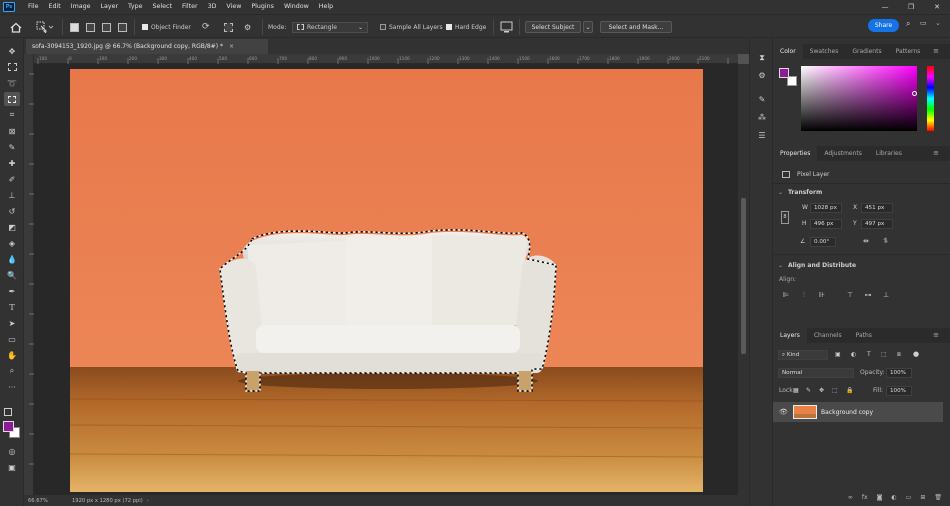 The height and width of the screenshot is (506, 950). I want to click on filter-smart-object-icon: ⧈, so click(899, 355).